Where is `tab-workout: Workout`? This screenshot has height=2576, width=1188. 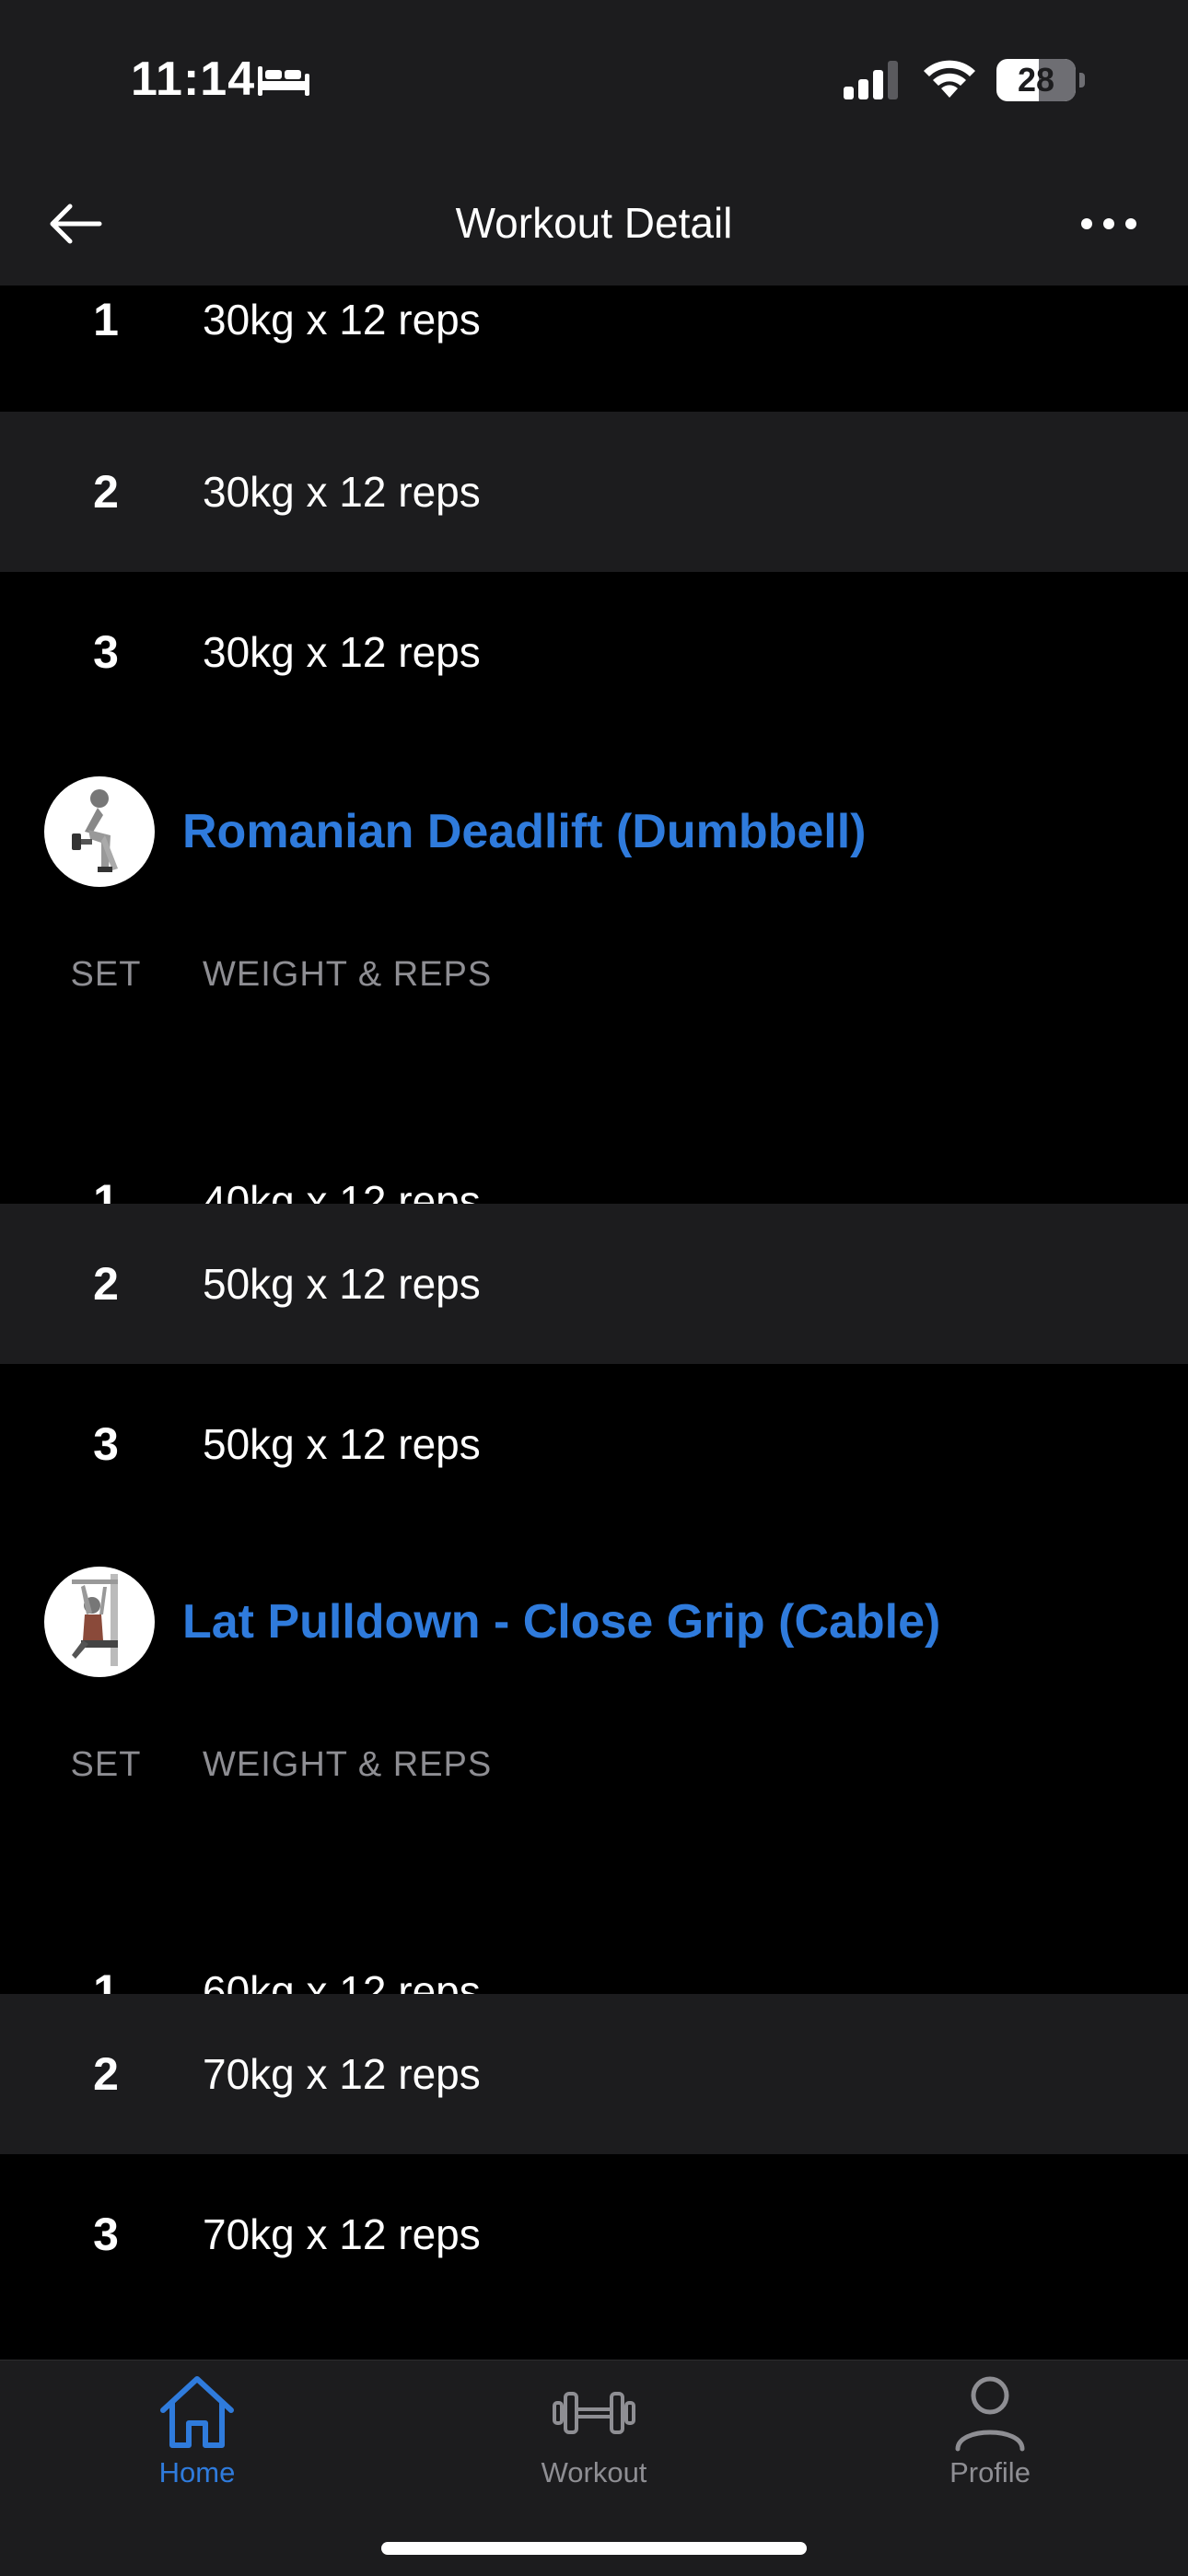
tab-workout: Workout is located at coordinates (594, 2434).